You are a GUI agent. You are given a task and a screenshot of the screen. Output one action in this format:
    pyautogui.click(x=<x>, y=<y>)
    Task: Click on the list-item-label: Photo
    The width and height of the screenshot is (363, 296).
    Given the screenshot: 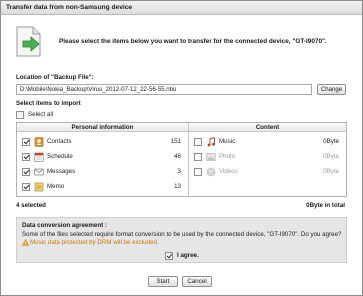 What is the action you would take?
    pyautogui.click(x=227, y=156)
    